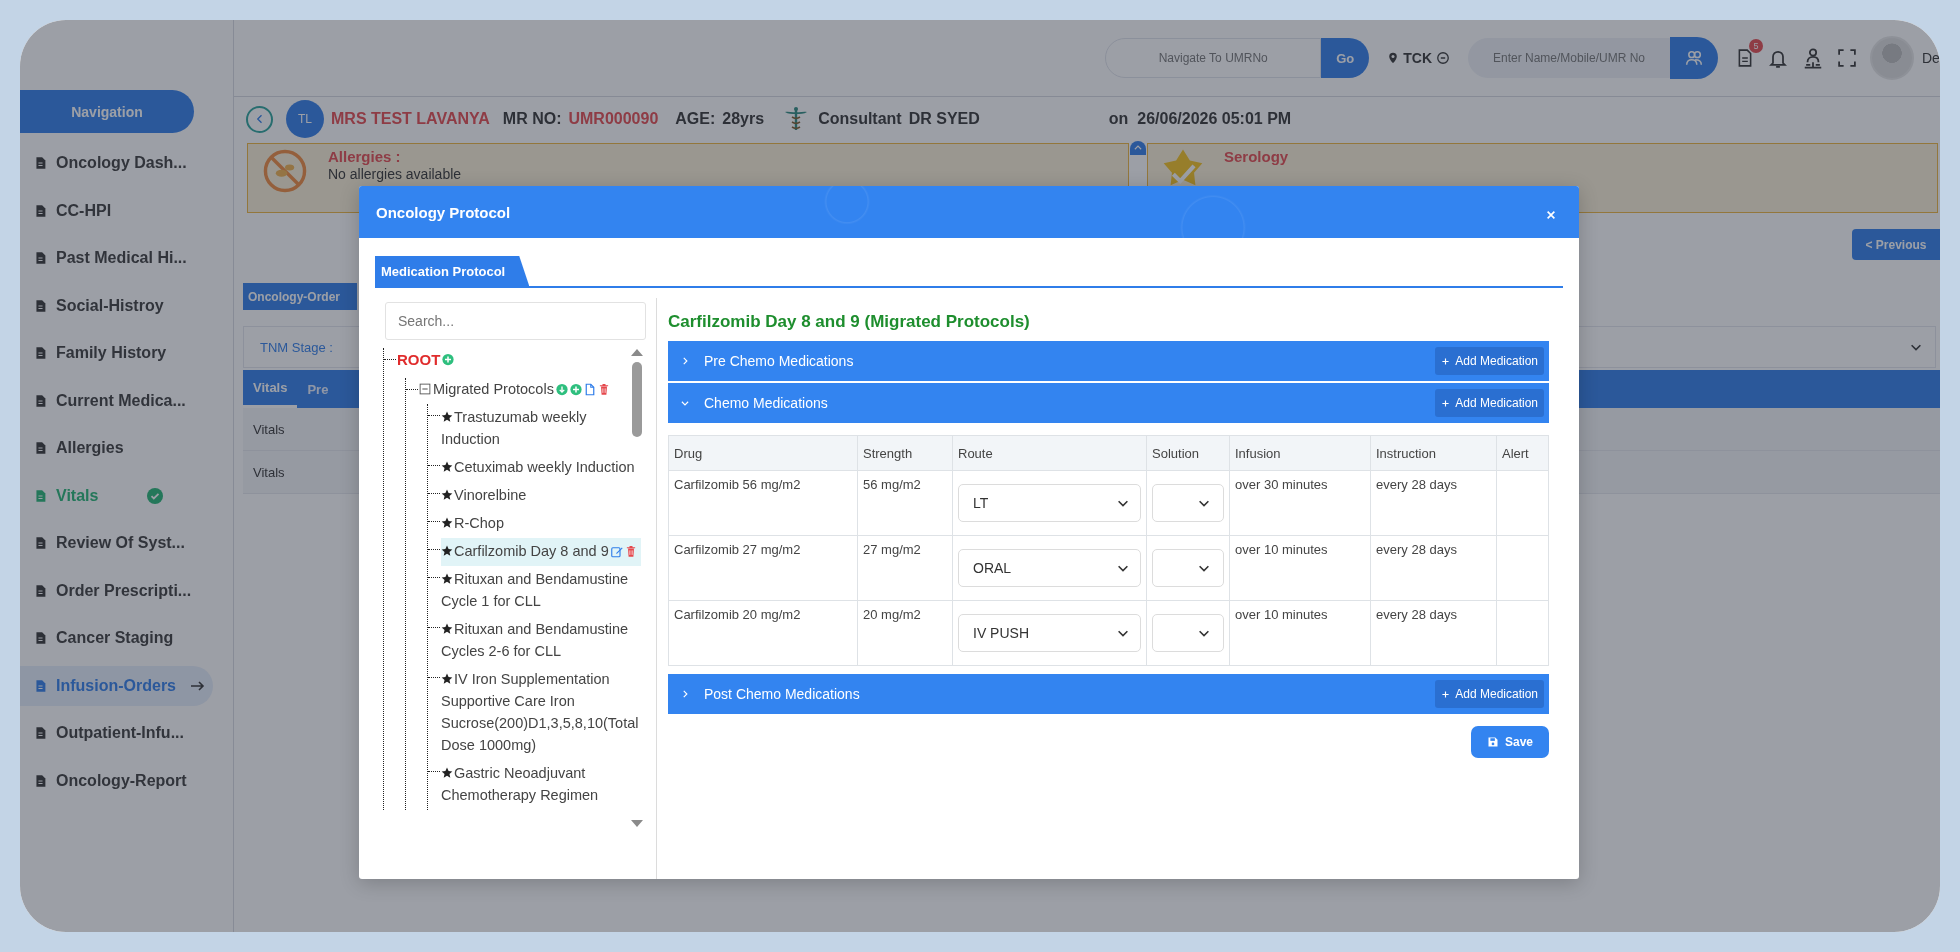 Image resolution: width=1960 pixels, height=952 pixels. I want to click on tree-item: Trastuzumab weekly Induction, so click(538, 428).